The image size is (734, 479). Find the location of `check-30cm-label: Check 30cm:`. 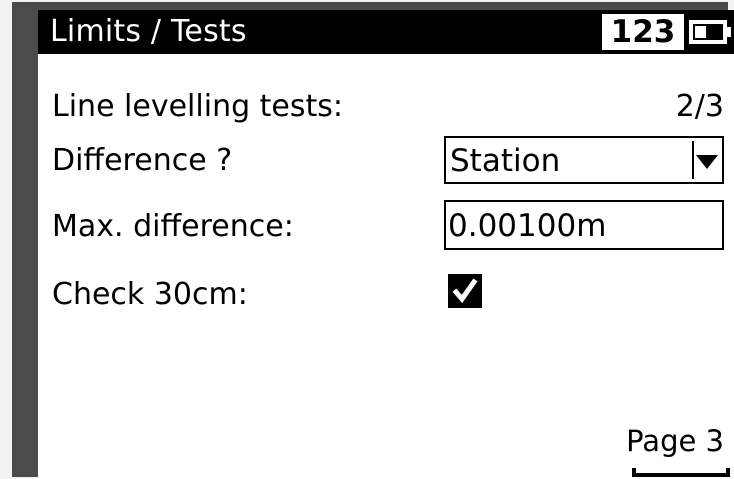

check-30cm-label: Check 30cm: is located at coordinates (150, 294).